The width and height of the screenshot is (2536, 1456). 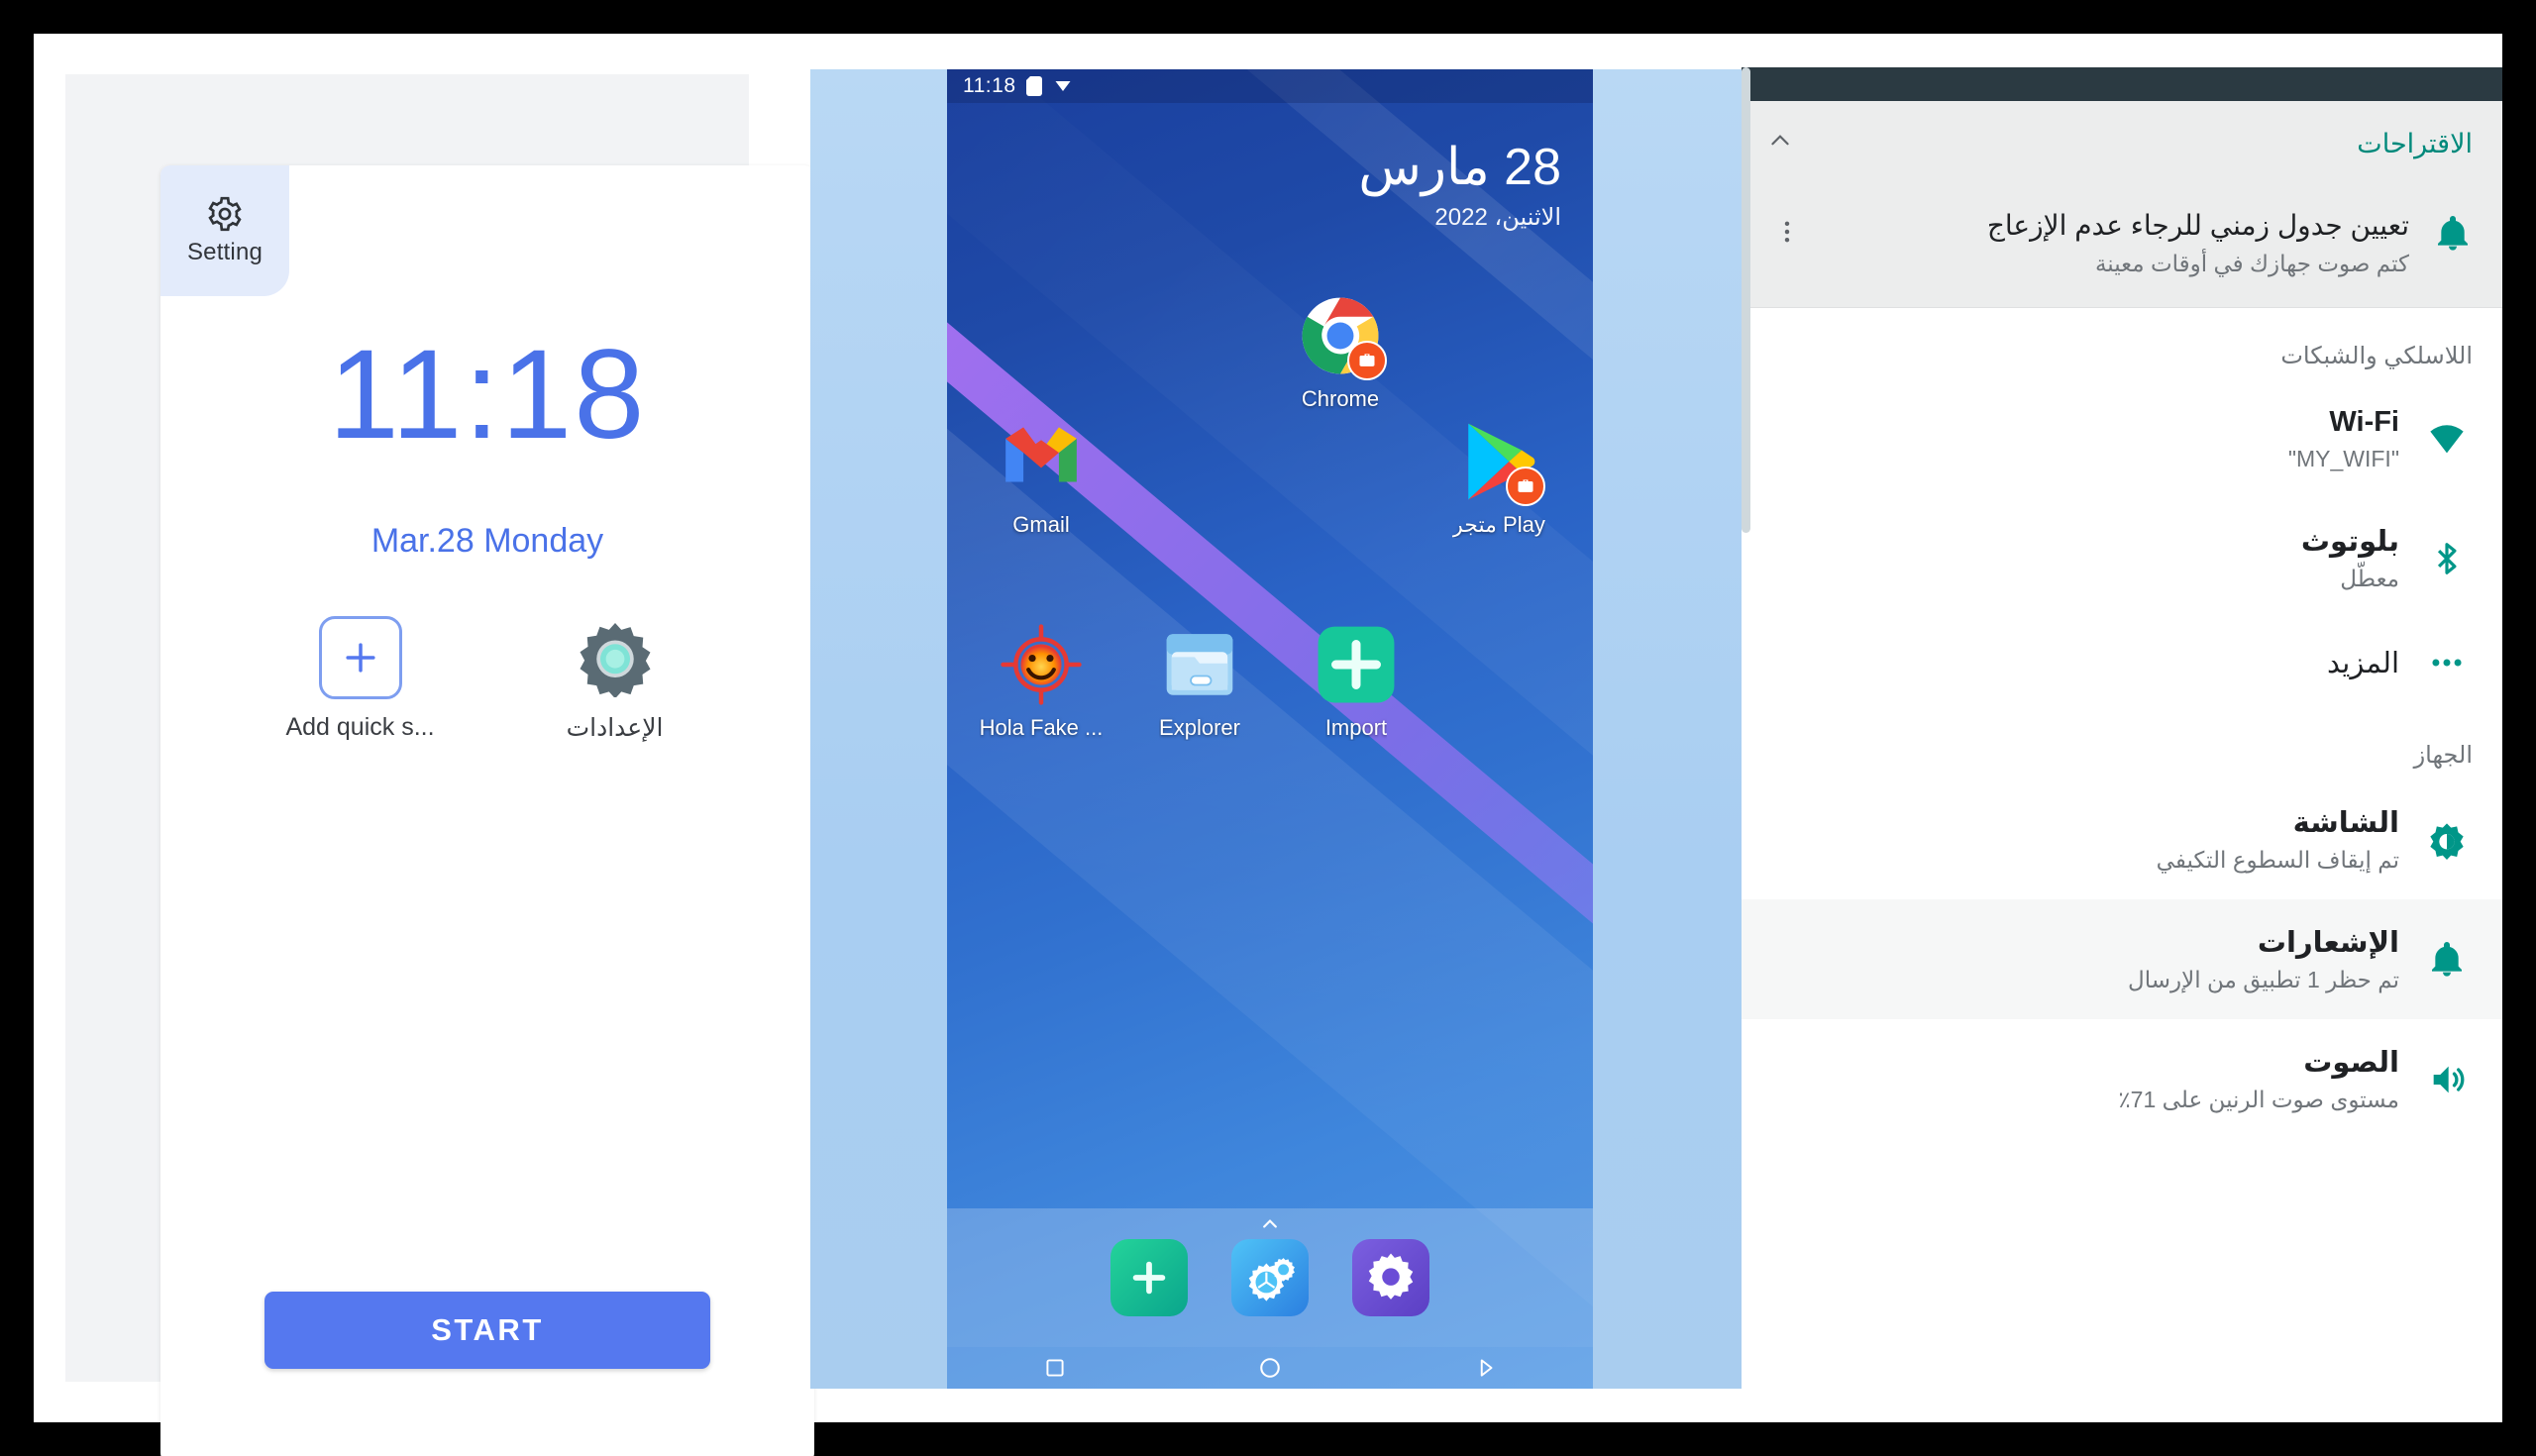 I want to click on settings-row-wifi: Wi-Fi "MY_WIFI", so click(x=2122, y=439).